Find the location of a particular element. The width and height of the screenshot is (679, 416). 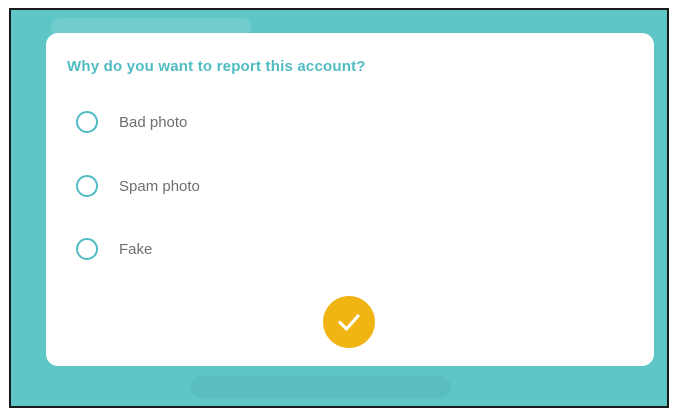

option-label: Spam photo is located at coordinates (159, 186).